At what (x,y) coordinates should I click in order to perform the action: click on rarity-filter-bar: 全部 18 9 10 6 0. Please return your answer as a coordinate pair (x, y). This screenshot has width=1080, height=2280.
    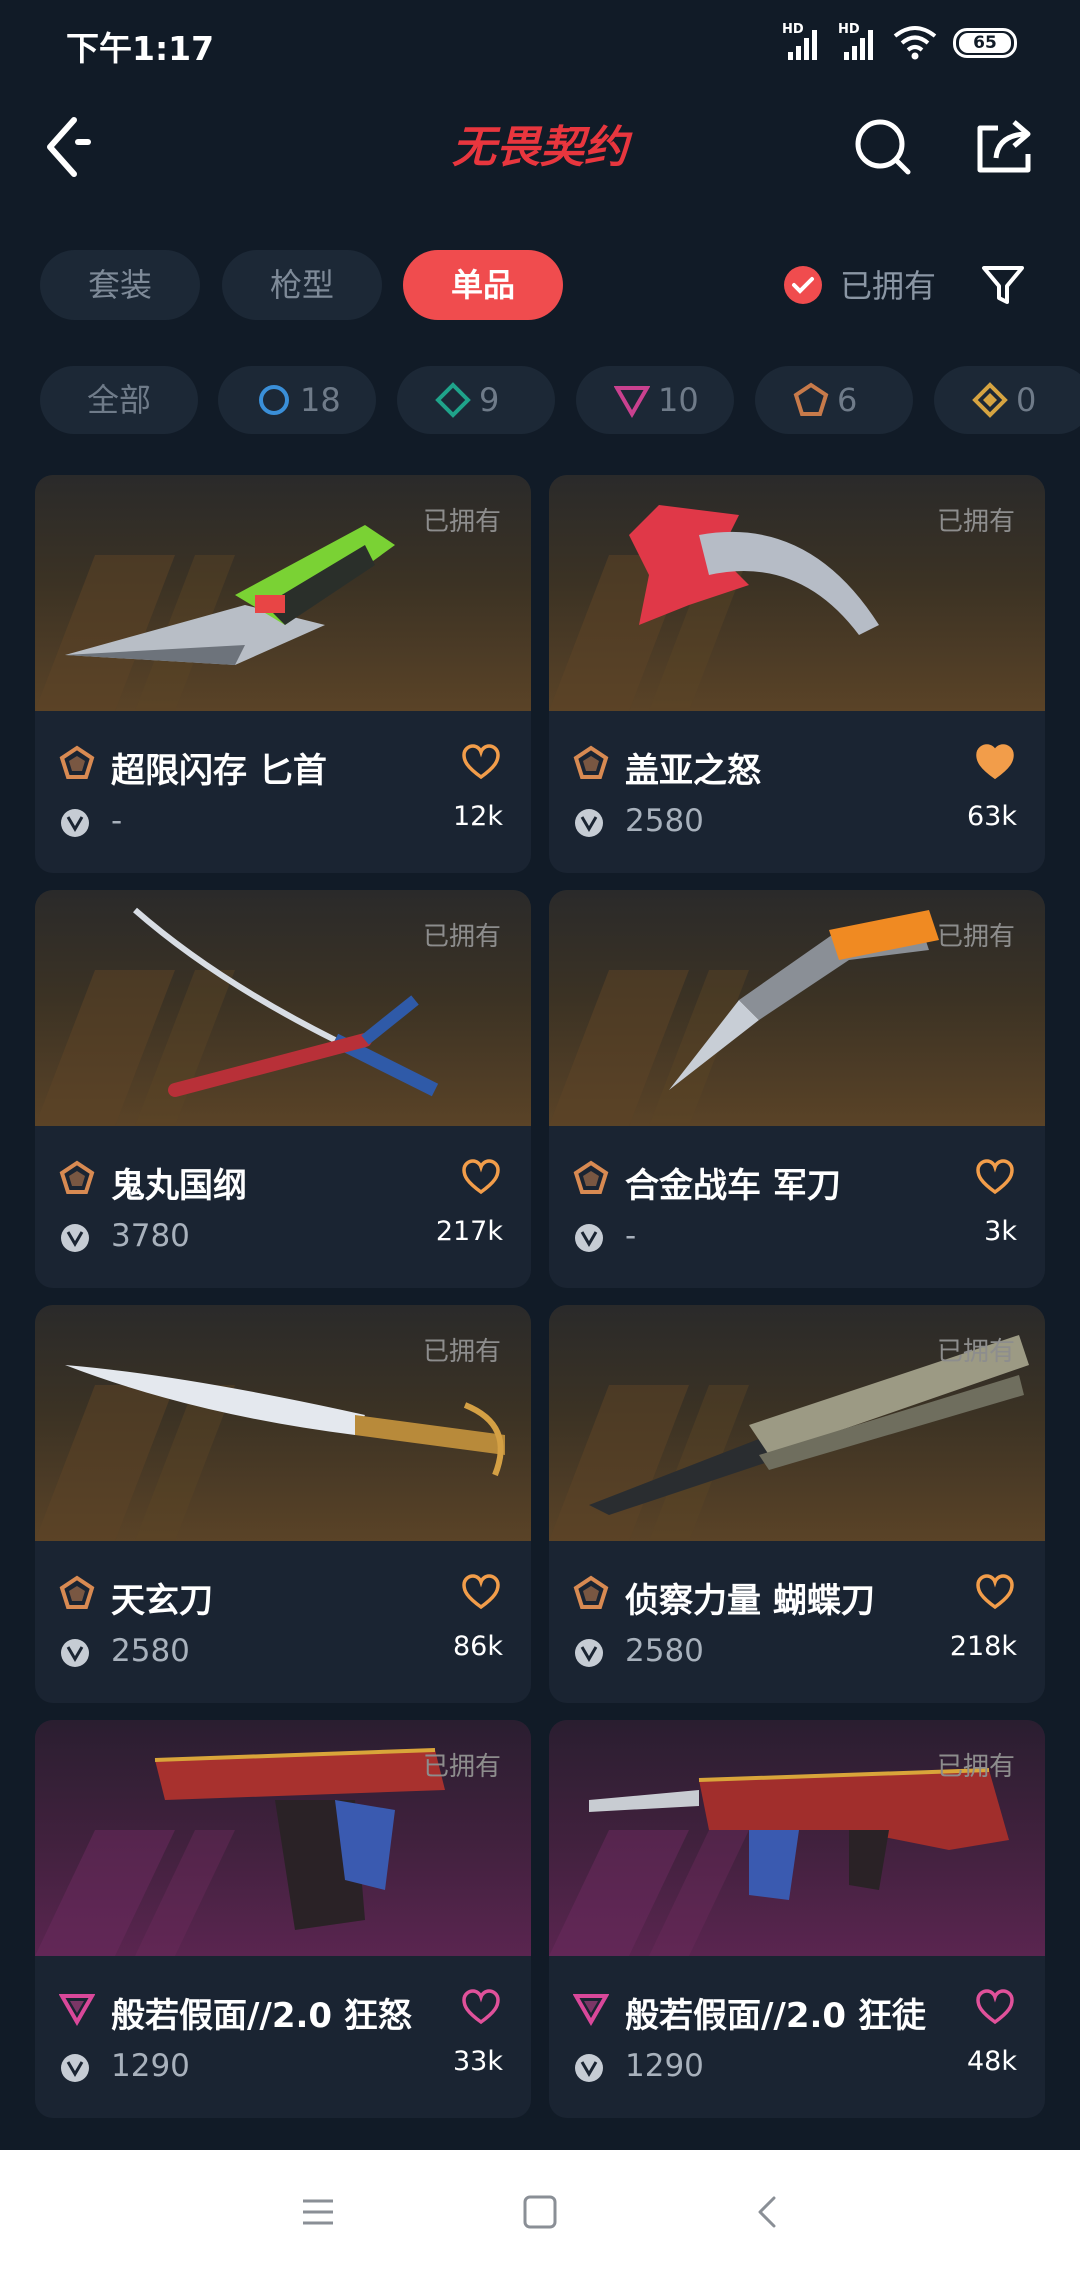
    Looking at the image, I should click on (540, 400).